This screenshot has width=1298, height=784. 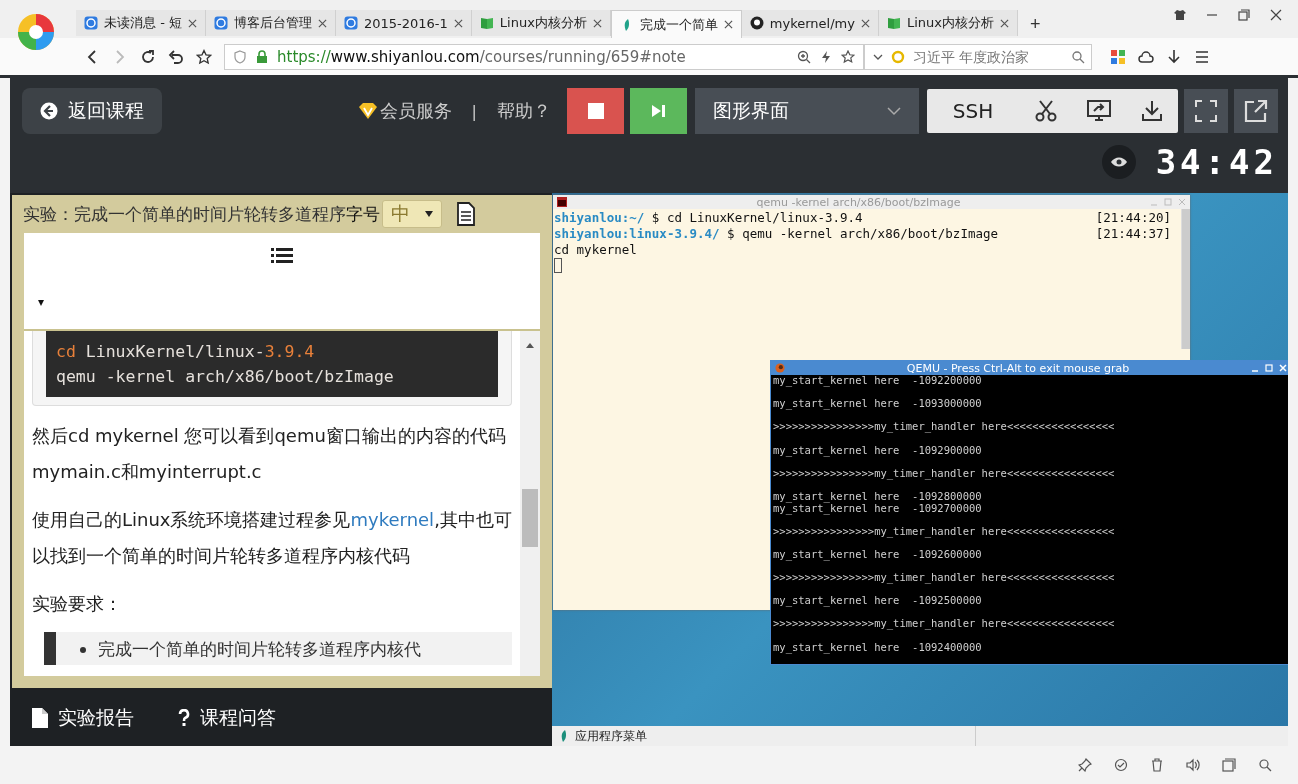 I want to click on back-button: 返回课程, so click(x=92, y=111).